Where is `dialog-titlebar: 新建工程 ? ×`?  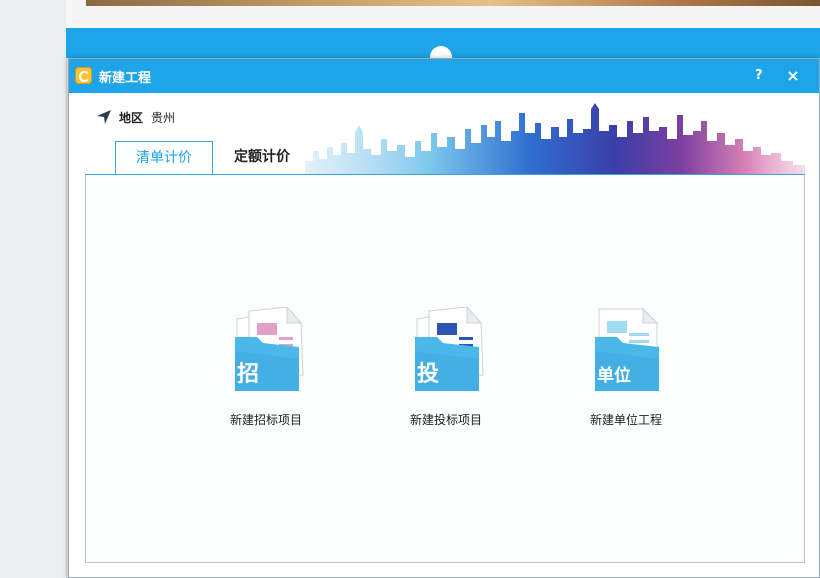 dialog-titlebar: 新建工程 ? × is located at coordinates (444, 76).